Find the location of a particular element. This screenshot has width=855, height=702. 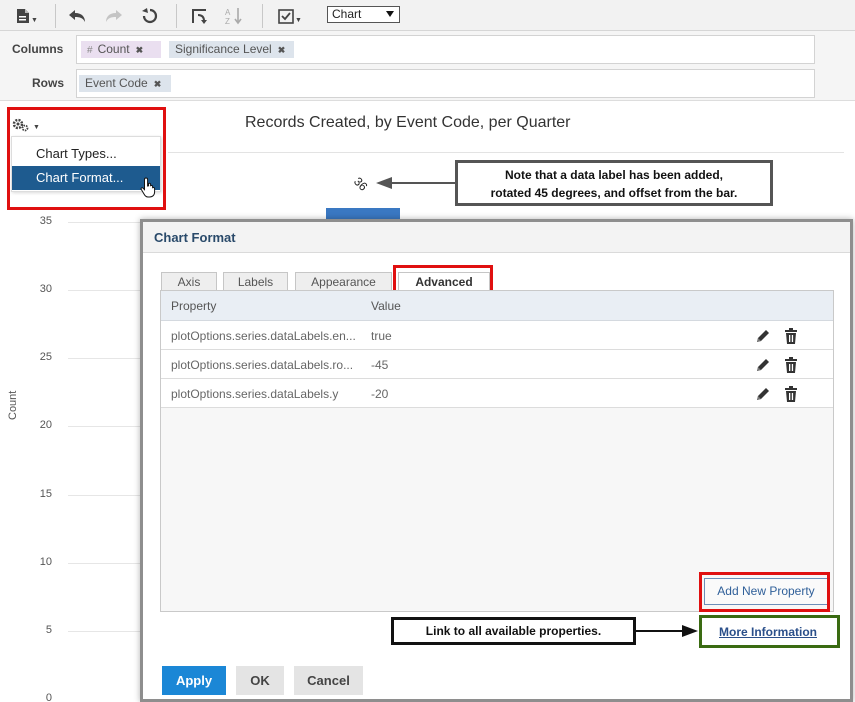

arrow-right-icon is located at coordinates (667, 631).